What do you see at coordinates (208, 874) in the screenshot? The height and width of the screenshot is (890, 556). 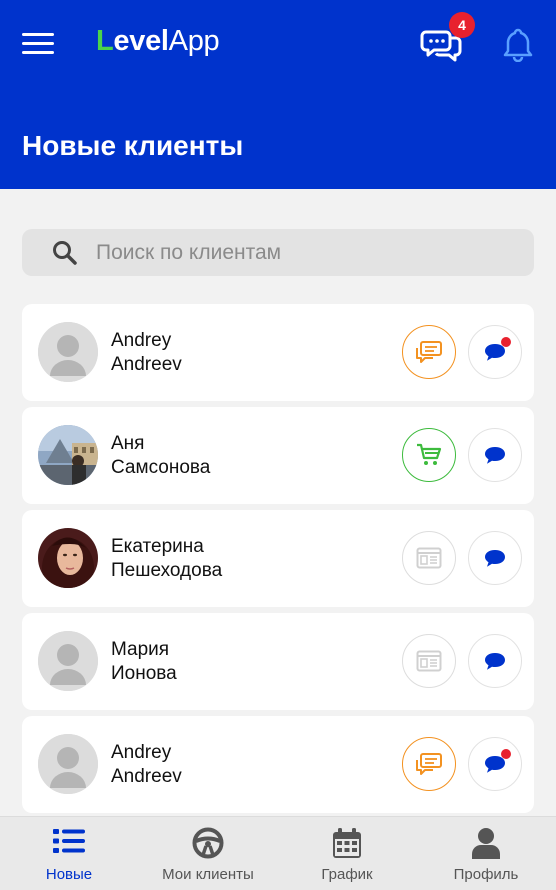 I see `nav-label: Мои клиенты` at bounding box center [208, 874].